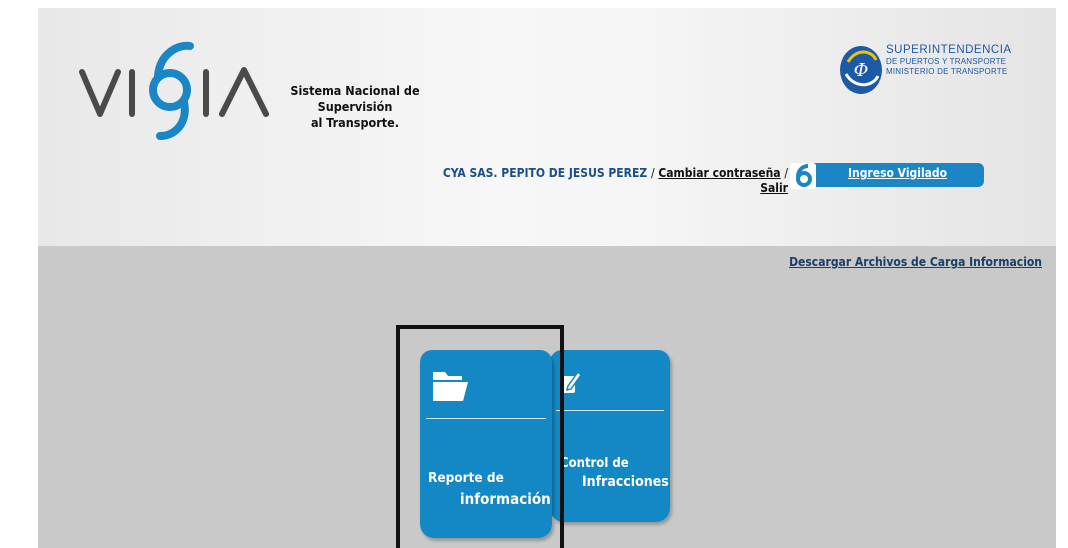  I want to click on system-name-line2: al Transporte., so click(355, 122).